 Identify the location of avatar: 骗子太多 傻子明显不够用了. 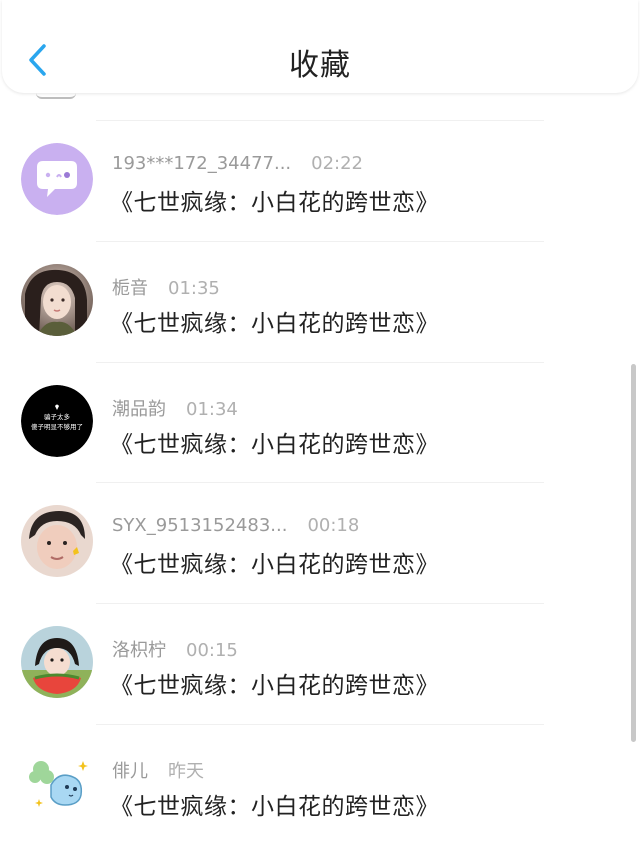
(57, 420).